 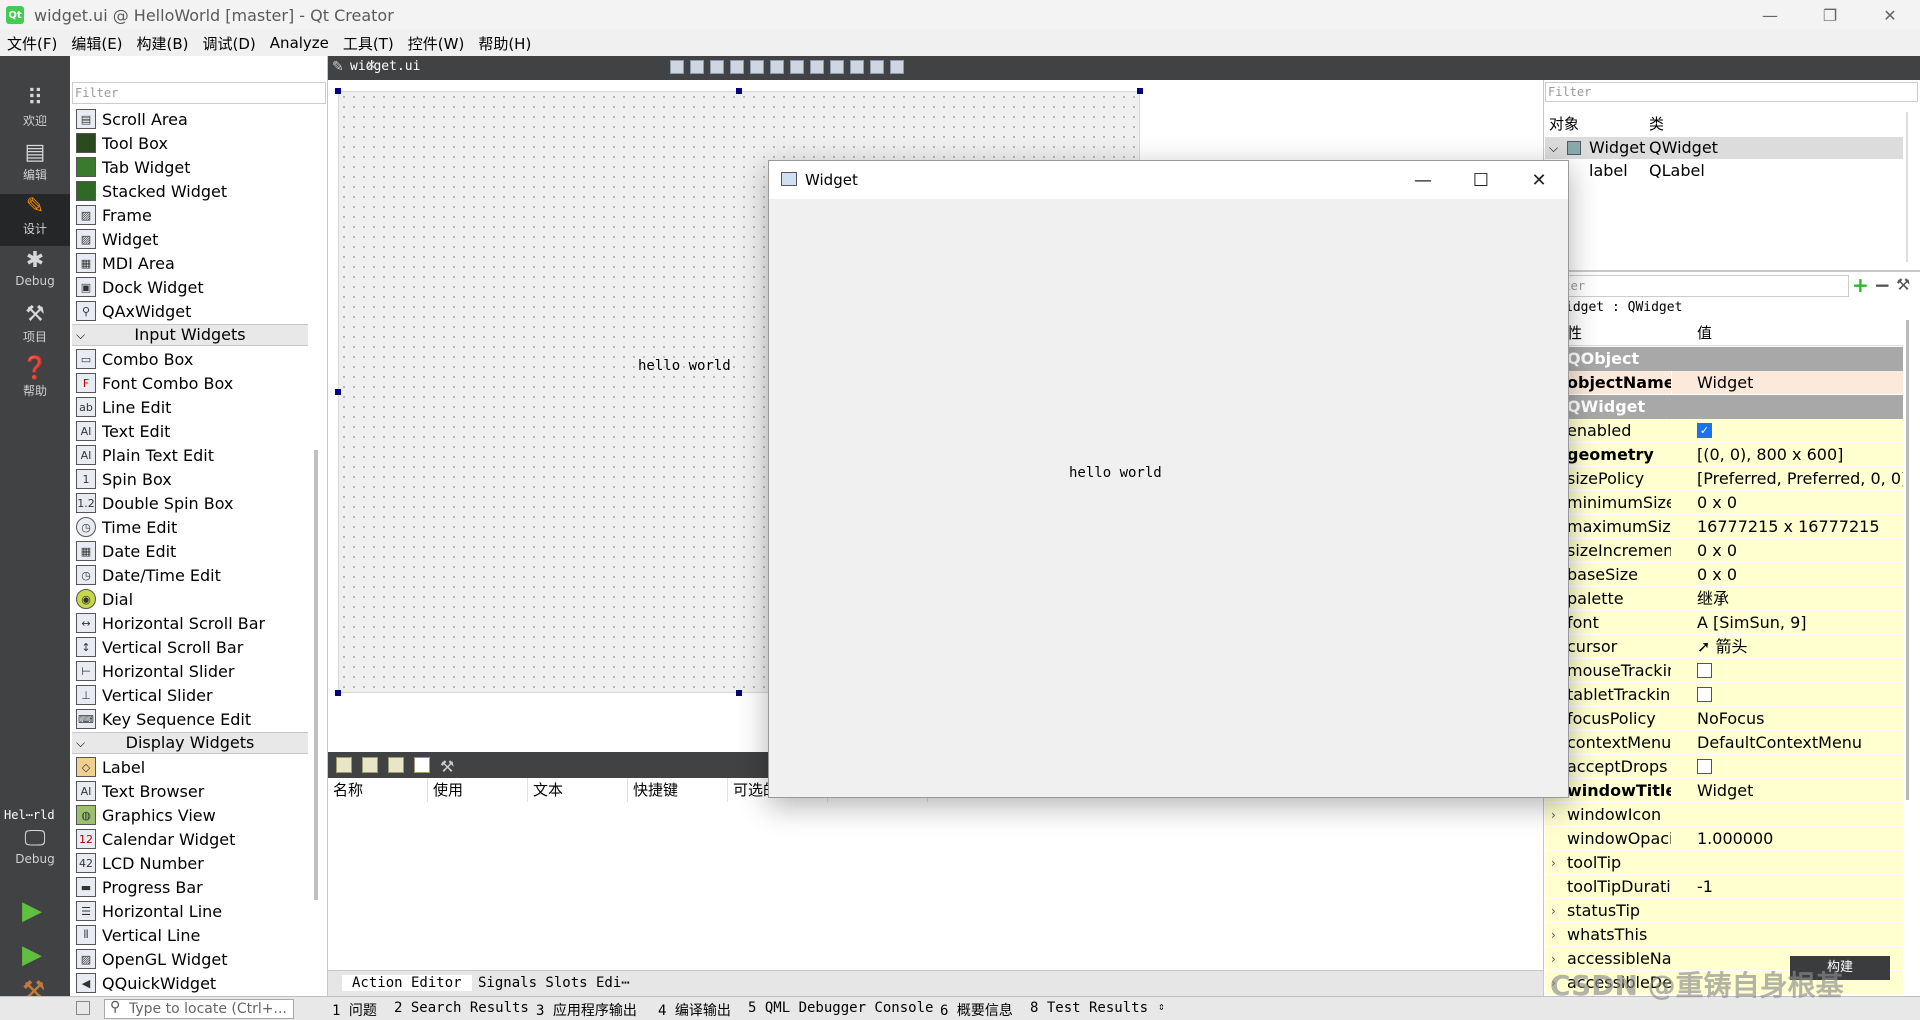 I want to click on property-row: cursor ➚ 箭头, so click(x=1724, y=647).